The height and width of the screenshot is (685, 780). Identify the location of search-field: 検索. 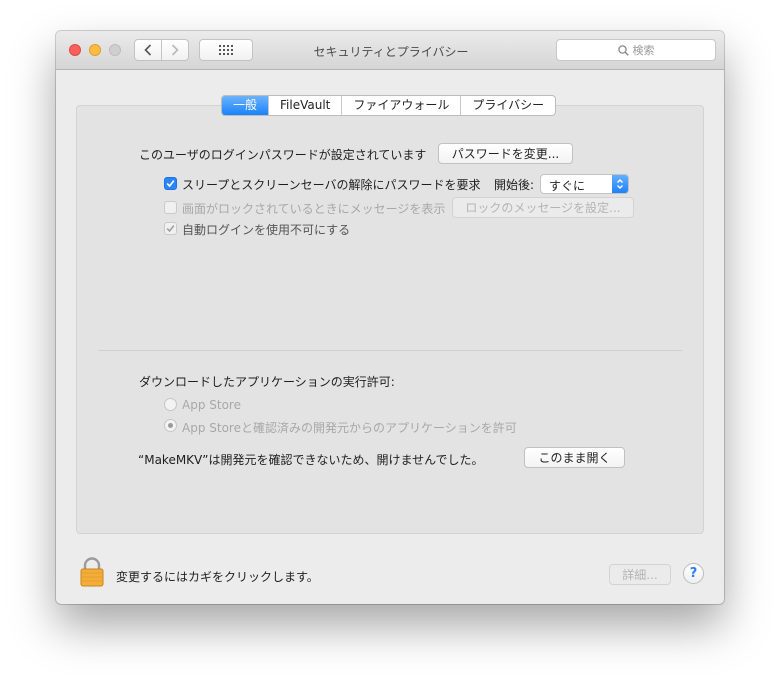
(636, 50).